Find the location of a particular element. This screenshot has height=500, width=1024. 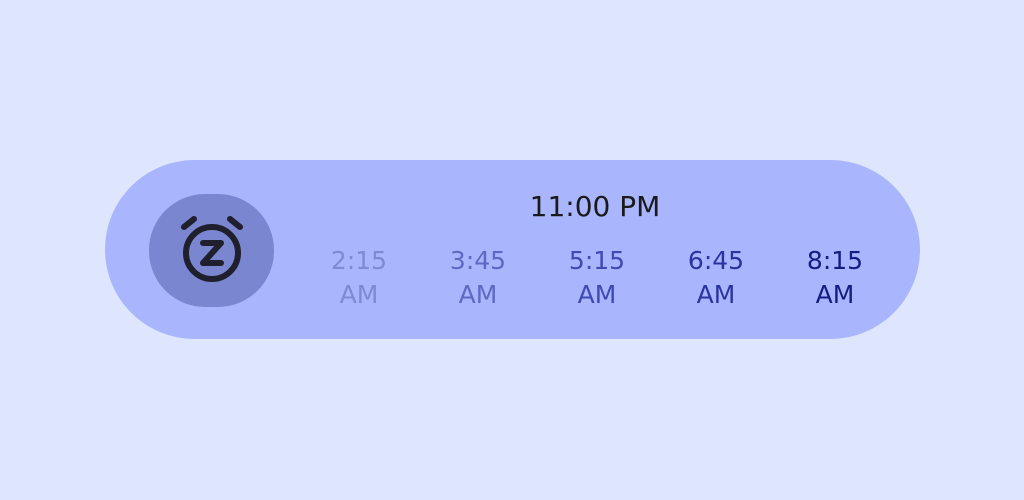

wake-time-option: 3:45 AM is located at coordinates (478, 278).